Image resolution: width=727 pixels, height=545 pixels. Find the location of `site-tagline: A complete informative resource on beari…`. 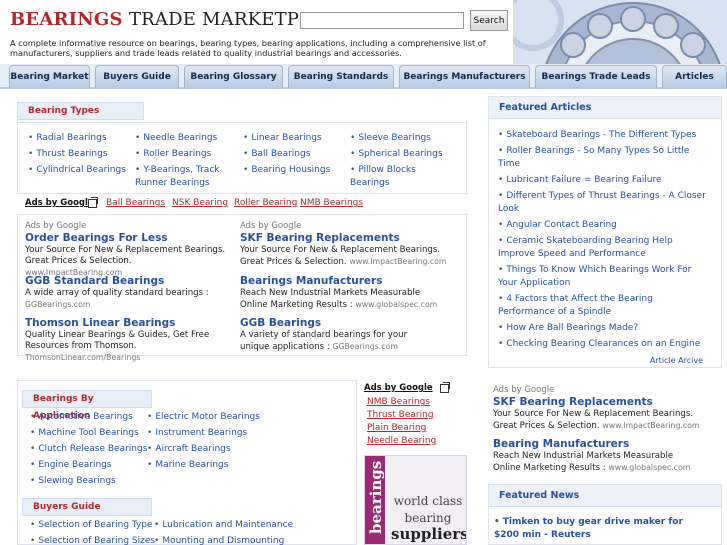

site-tagline: A complete informative resource on beari… is located at coordinates (248, 48).